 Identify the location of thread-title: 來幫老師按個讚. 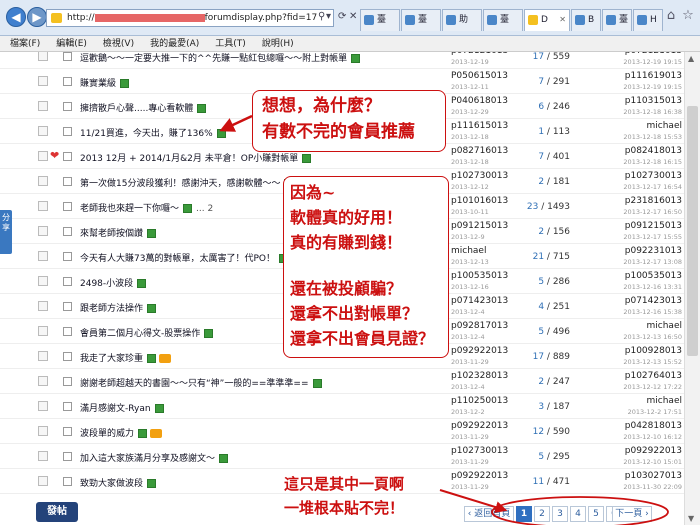
(118, 232).